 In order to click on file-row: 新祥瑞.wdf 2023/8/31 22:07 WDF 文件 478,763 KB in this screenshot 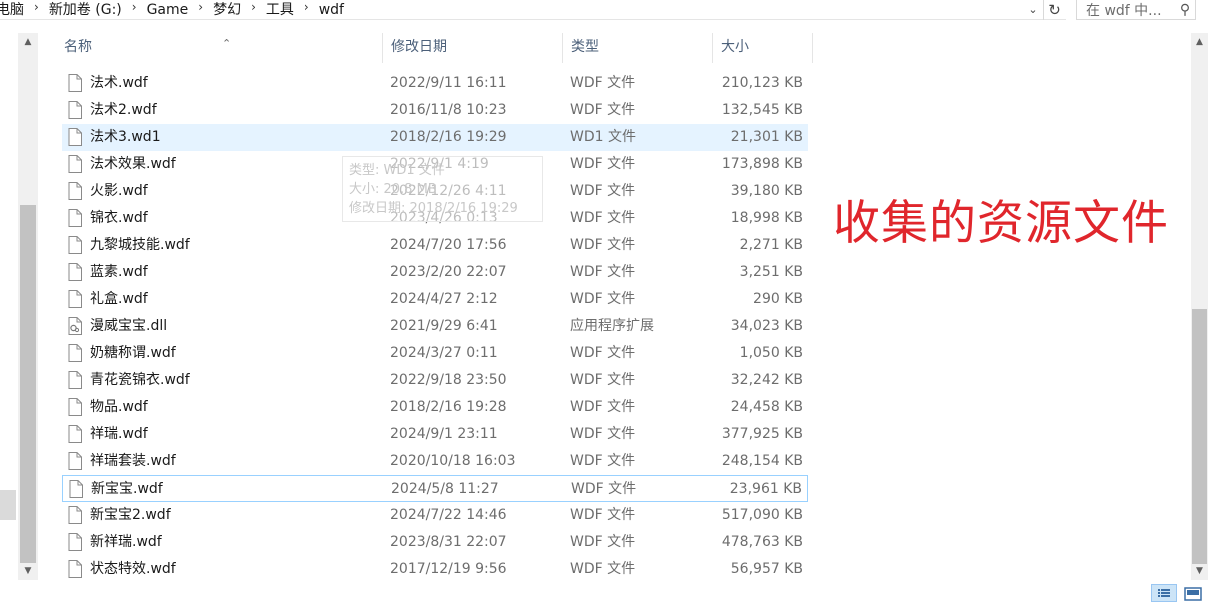, I will do `click(435, 542)`.